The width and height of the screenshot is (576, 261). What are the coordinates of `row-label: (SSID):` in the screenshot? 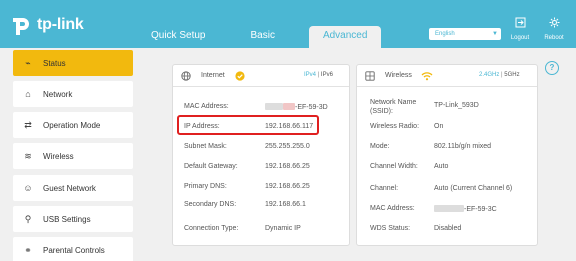 It's located at (381, 111).